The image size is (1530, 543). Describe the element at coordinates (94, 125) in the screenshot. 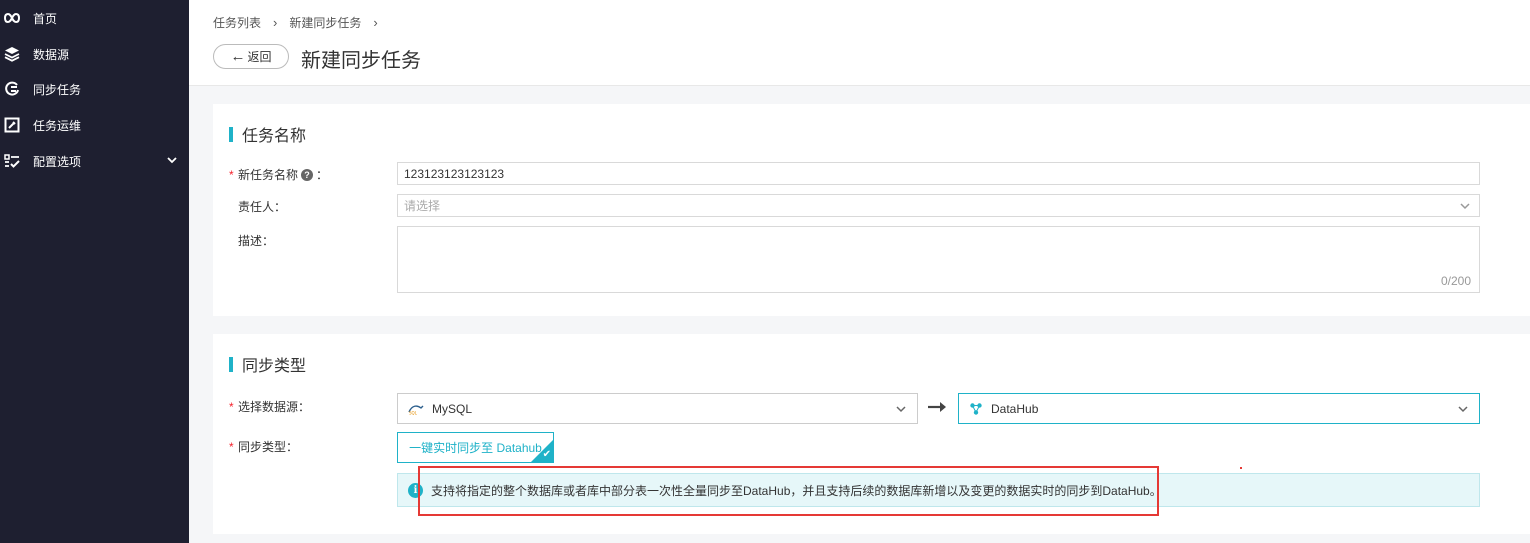

I see `sidebar-item-task-ops: 任务运维` at that location.